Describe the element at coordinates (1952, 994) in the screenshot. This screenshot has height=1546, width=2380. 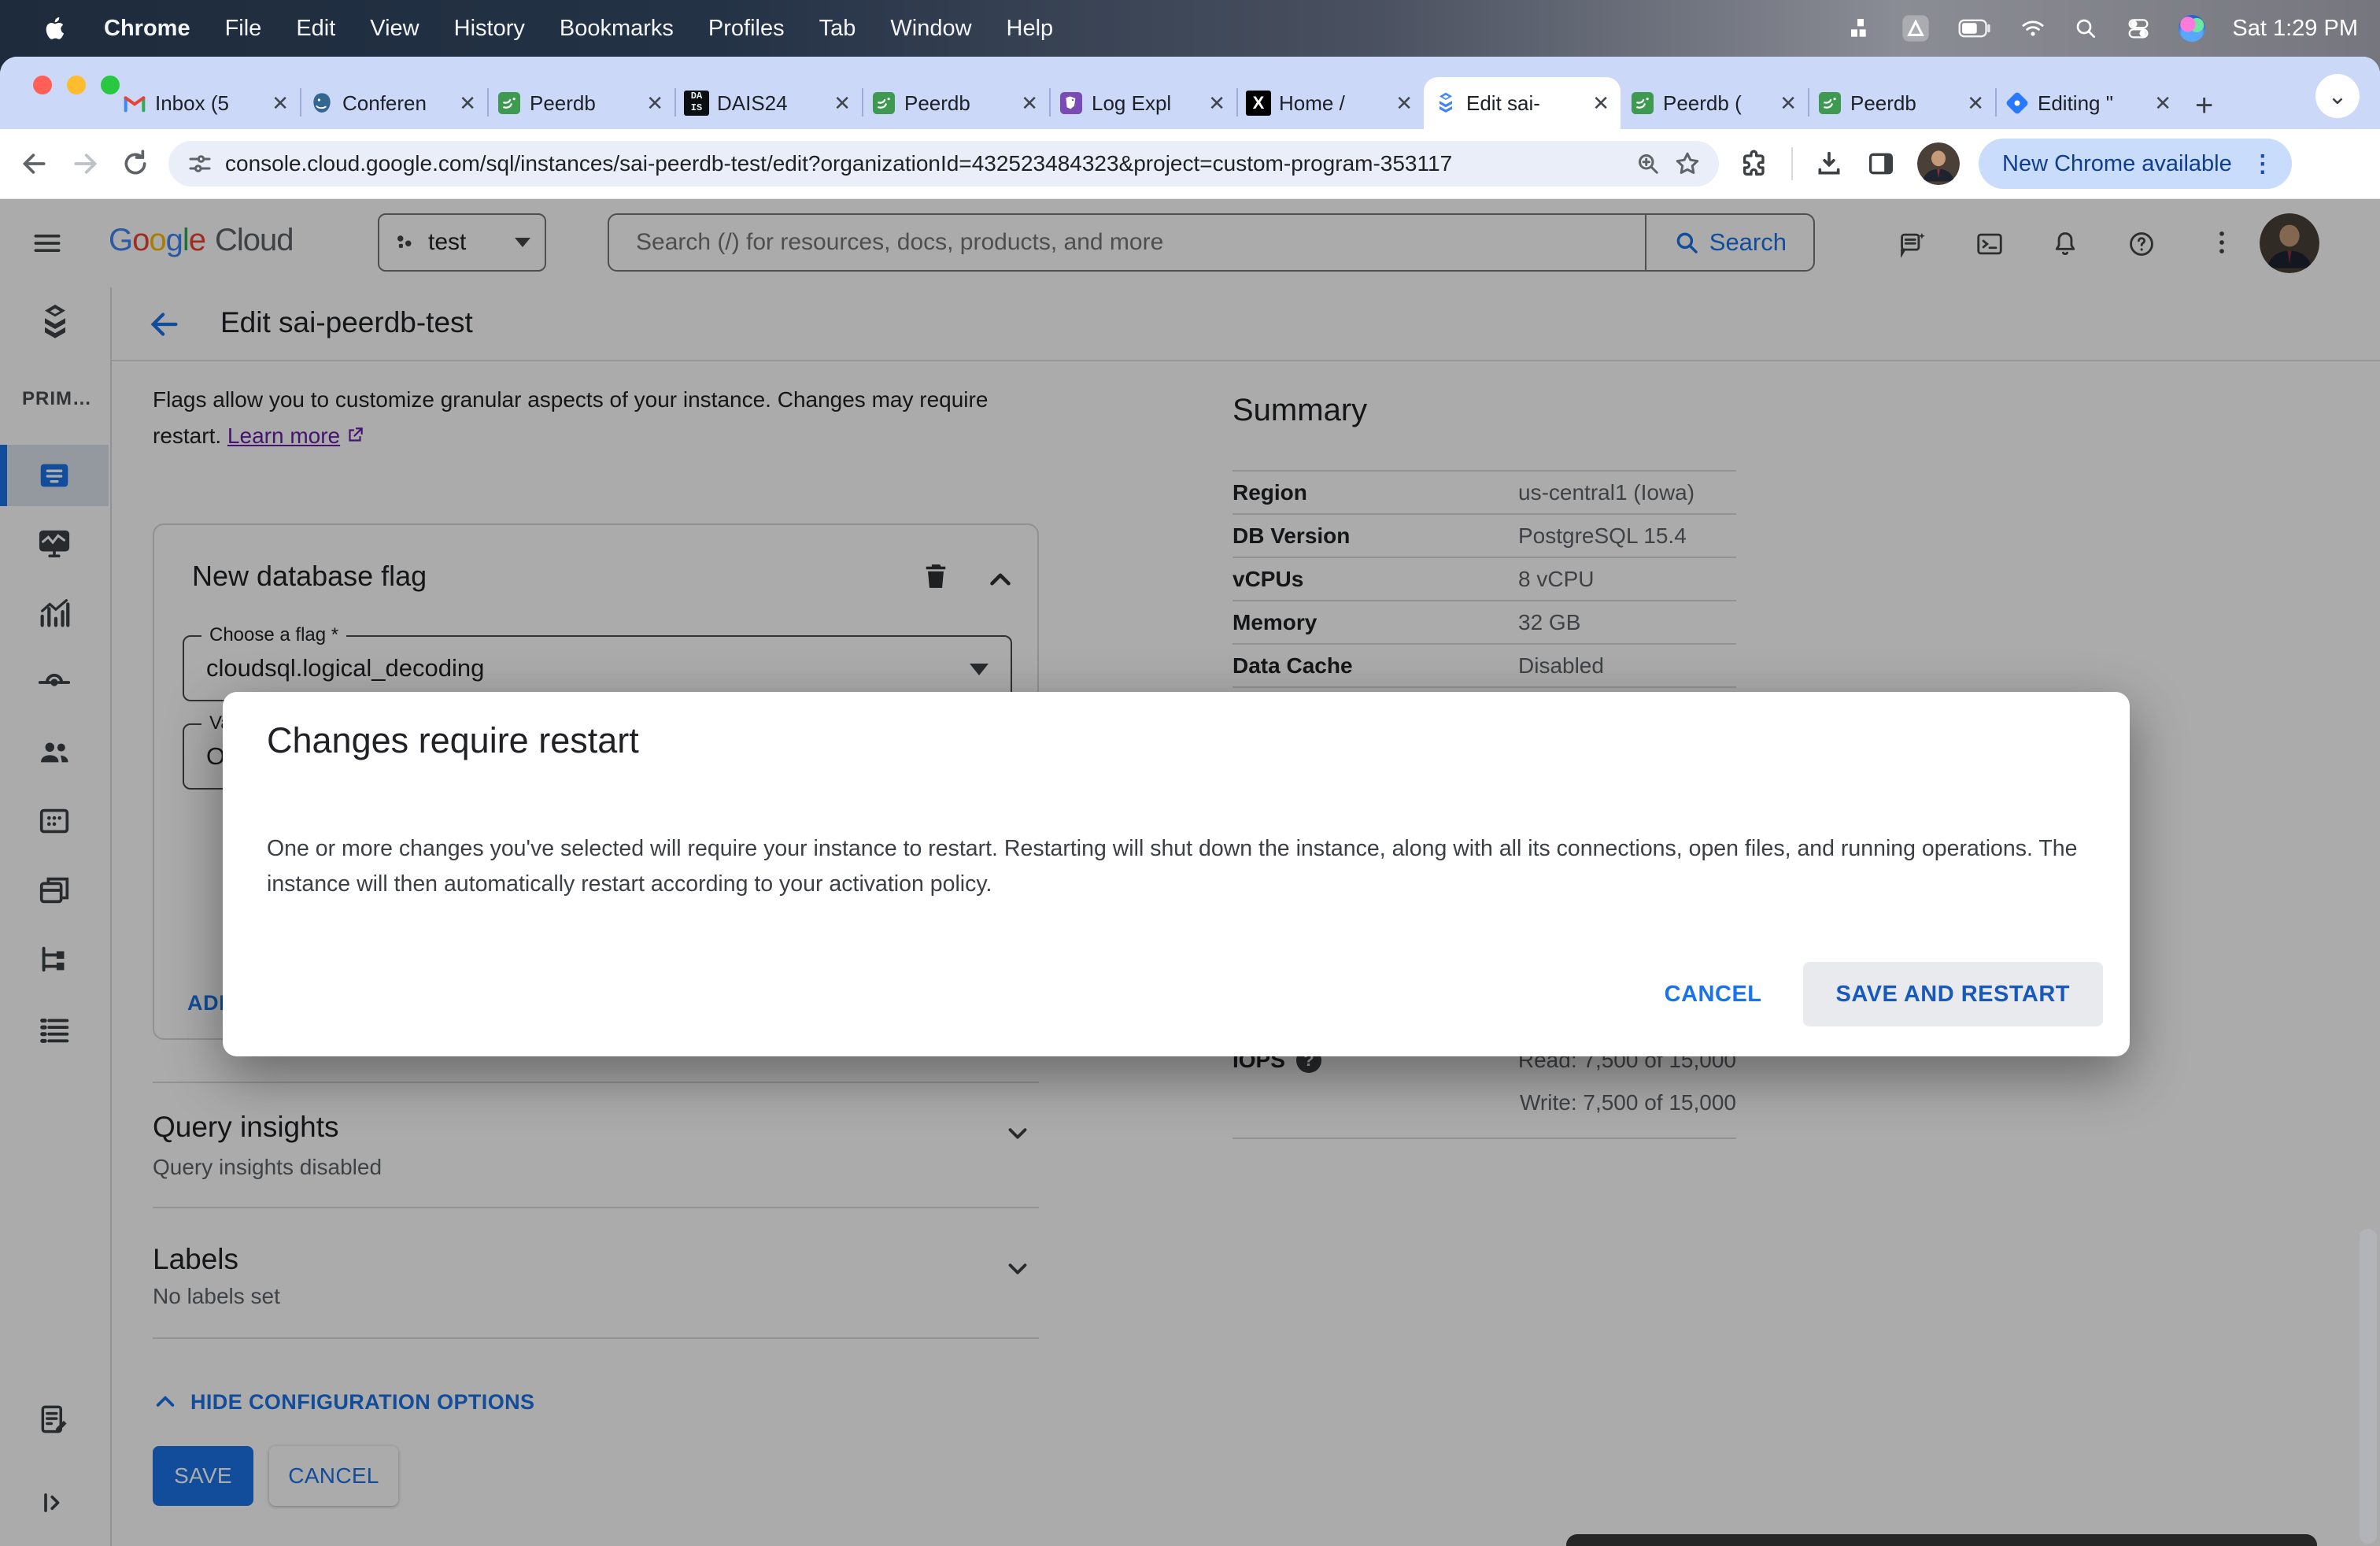
I see `dialog-save-restart-button: SAVE AND RESTART` at that location.